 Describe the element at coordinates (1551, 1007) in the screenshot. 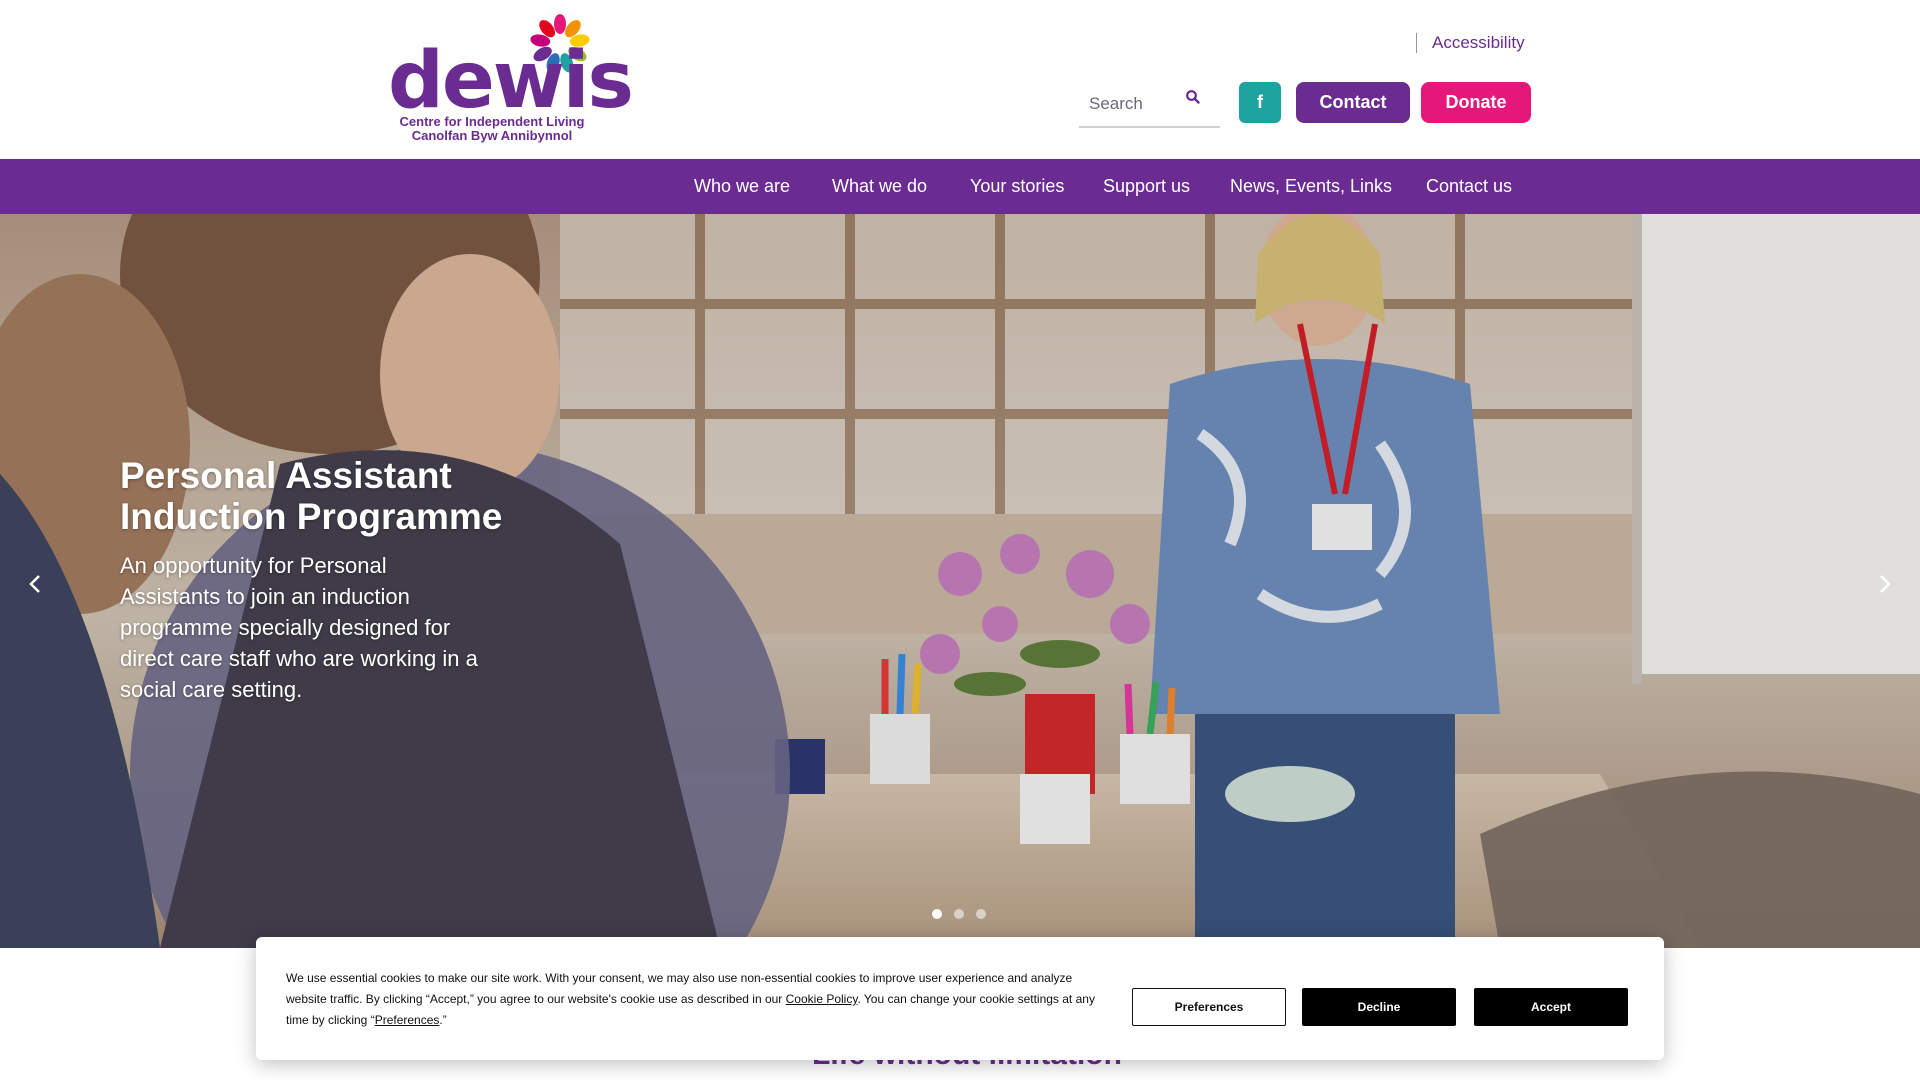

I see `cookie-accept-button: Accept` at that location.